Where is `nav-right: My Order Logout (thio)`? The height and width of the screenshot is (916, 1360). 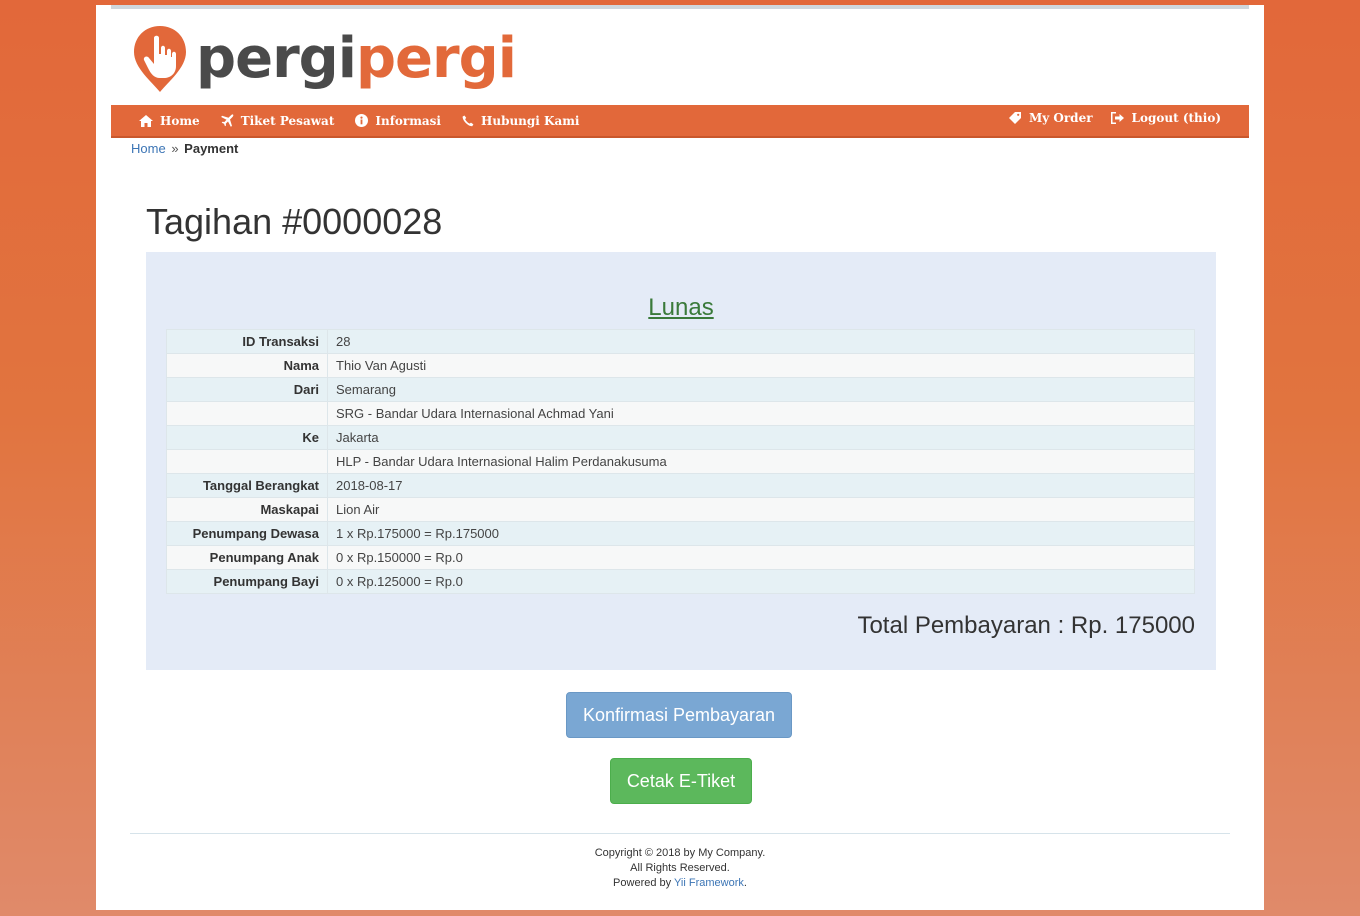 nav-right: My Order Logout (thio) is located at coordinates (1105, 117).